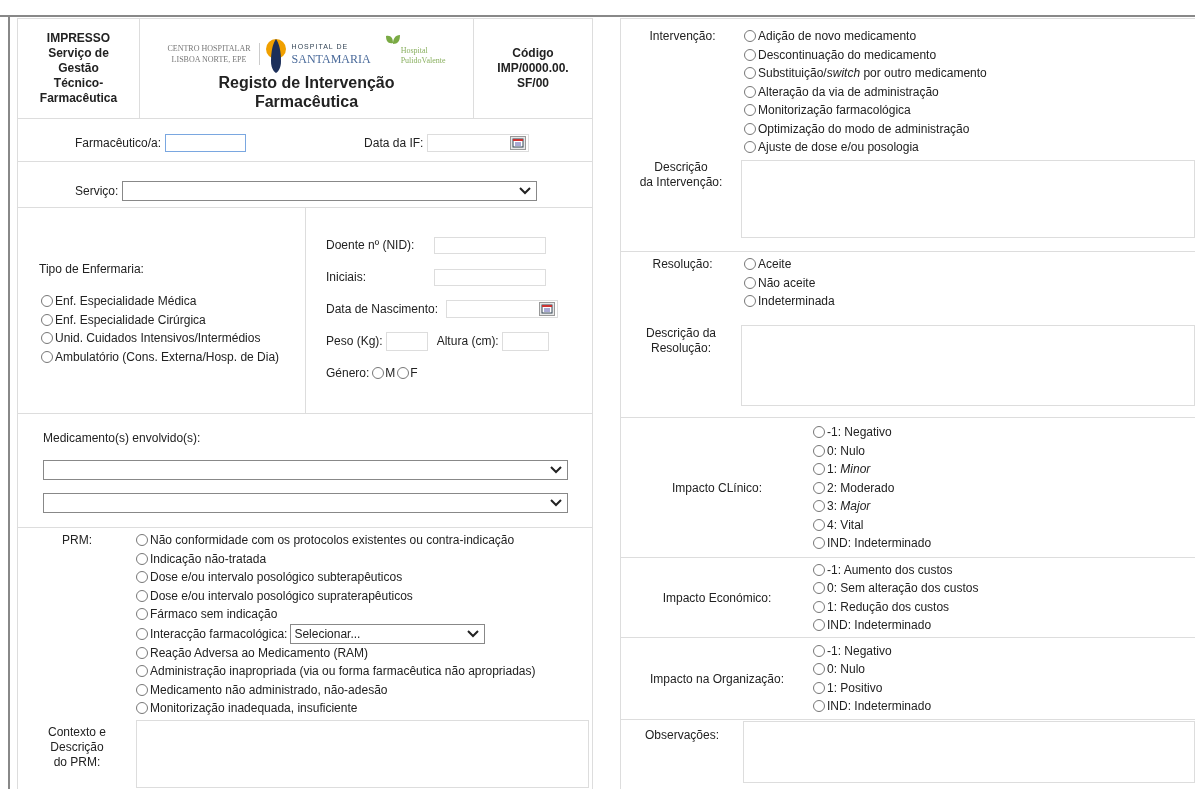 This screenshot has height=791, width=1195. I want to click on radio-label: -1: Aumento dos custos, so click(890, 570).